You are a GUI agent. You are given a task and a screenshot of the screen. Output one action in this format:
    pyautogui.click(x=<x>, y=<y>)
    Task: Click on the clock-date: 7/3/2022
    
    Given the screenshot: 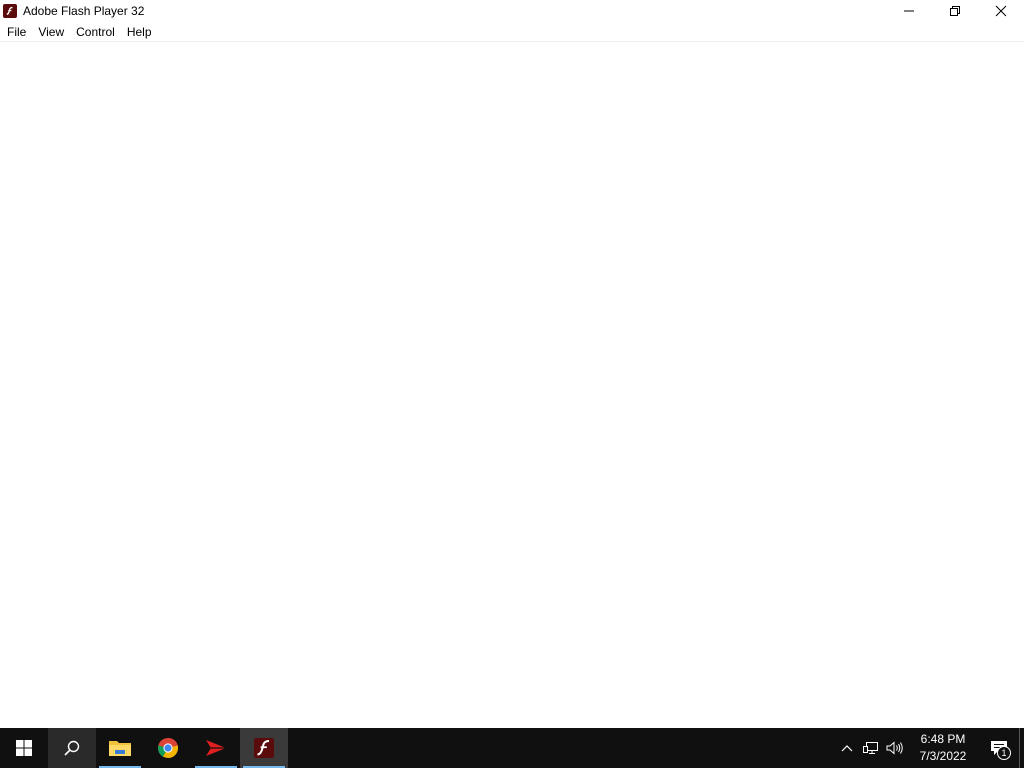 What is the action you would take?
    pyautogui.click(x=943, y=756)
    